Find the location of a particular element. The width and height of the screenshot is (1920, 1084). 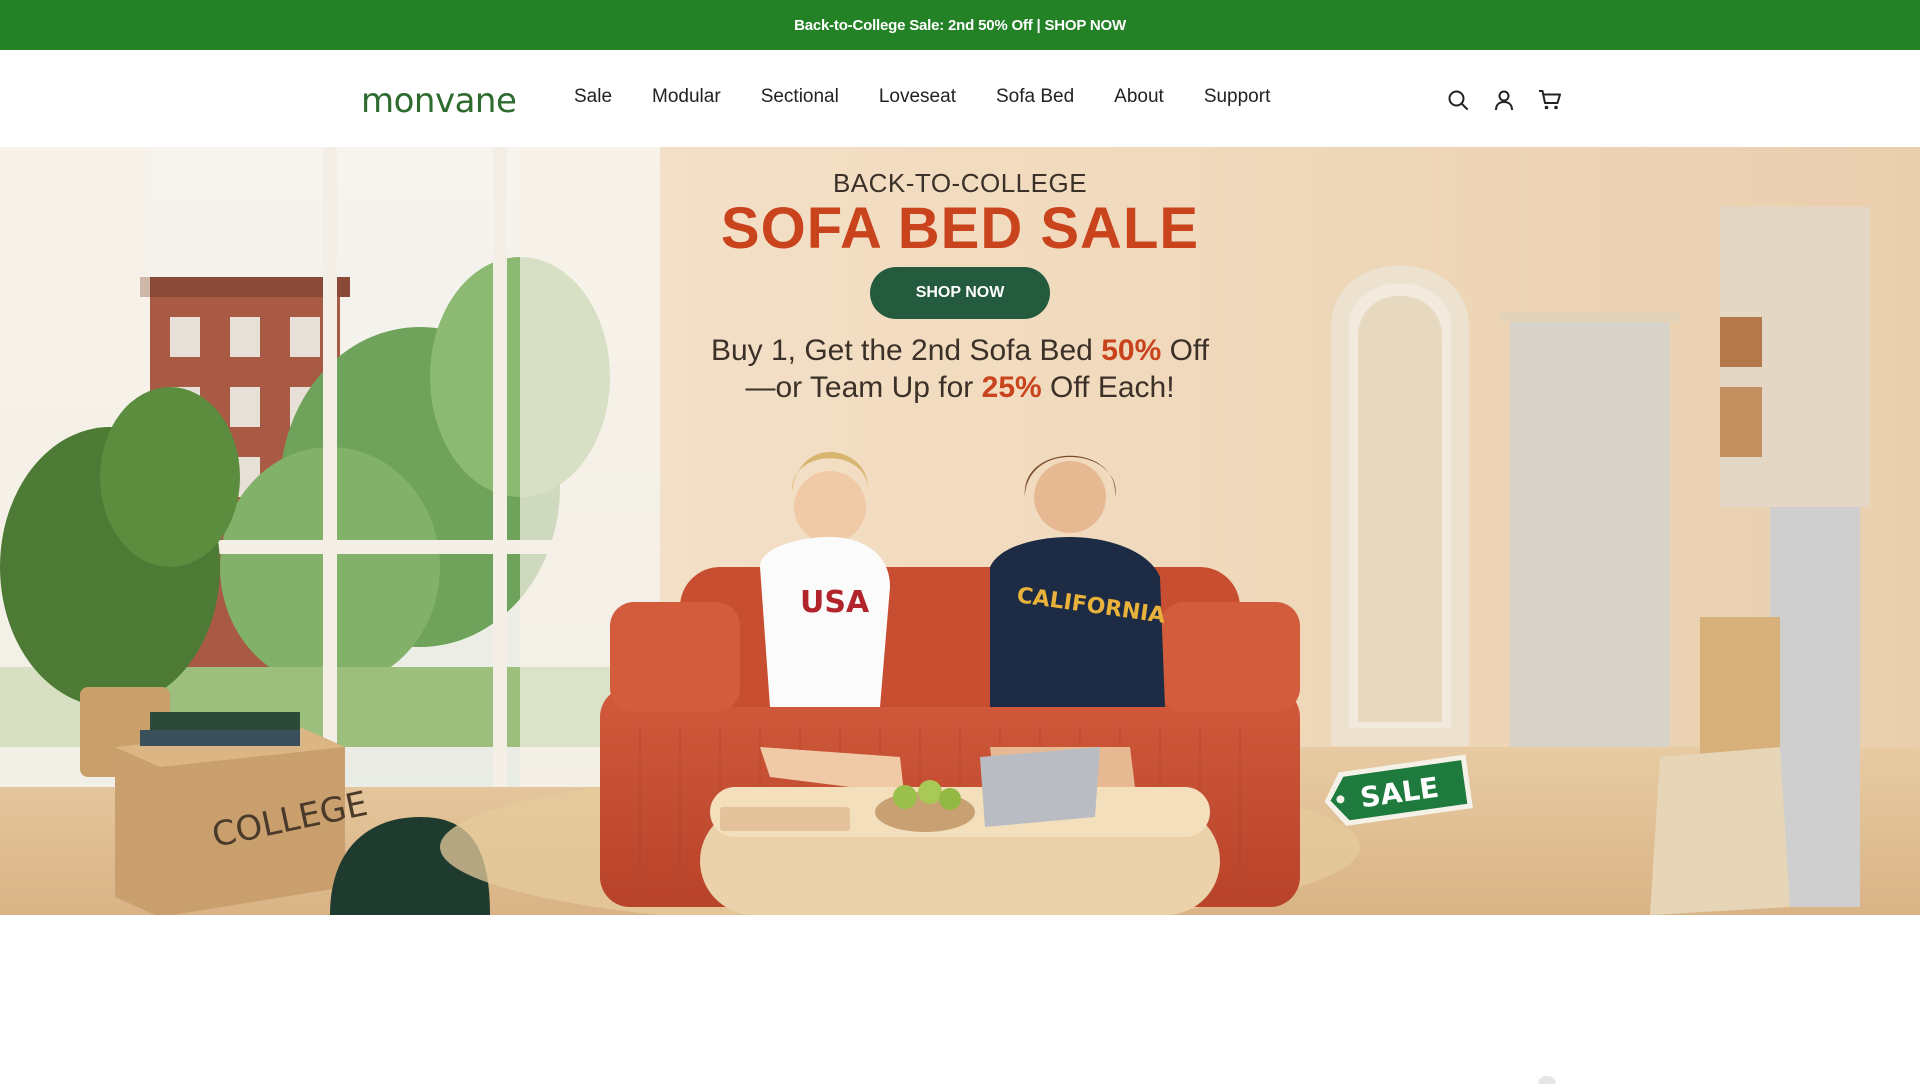

logo: monvane is located at coordinates (439, 101).